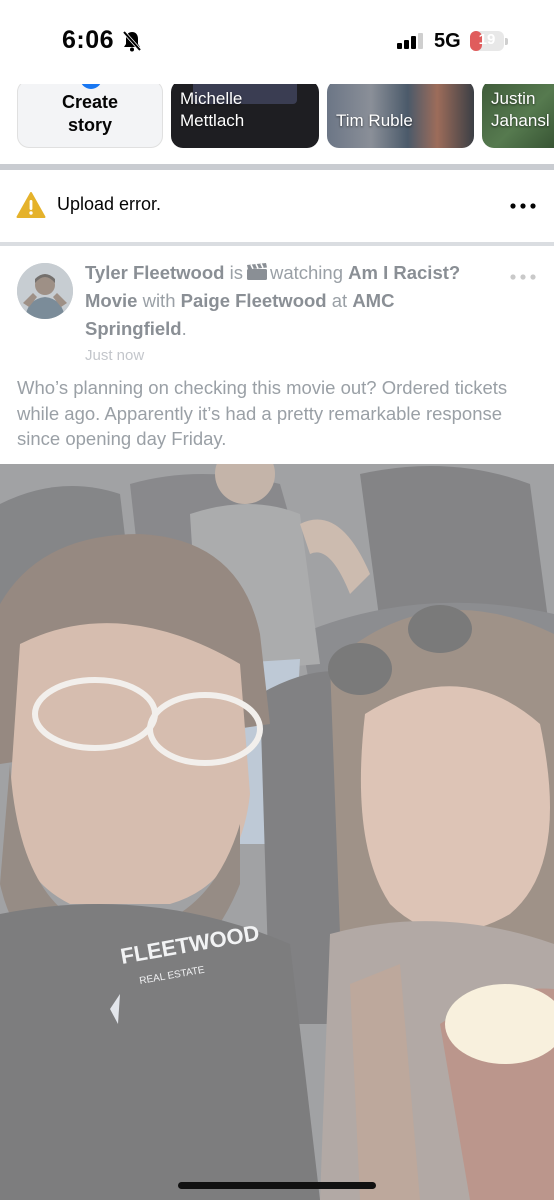  I want to click on story-name: Tim Ruble, so click(374, 120).